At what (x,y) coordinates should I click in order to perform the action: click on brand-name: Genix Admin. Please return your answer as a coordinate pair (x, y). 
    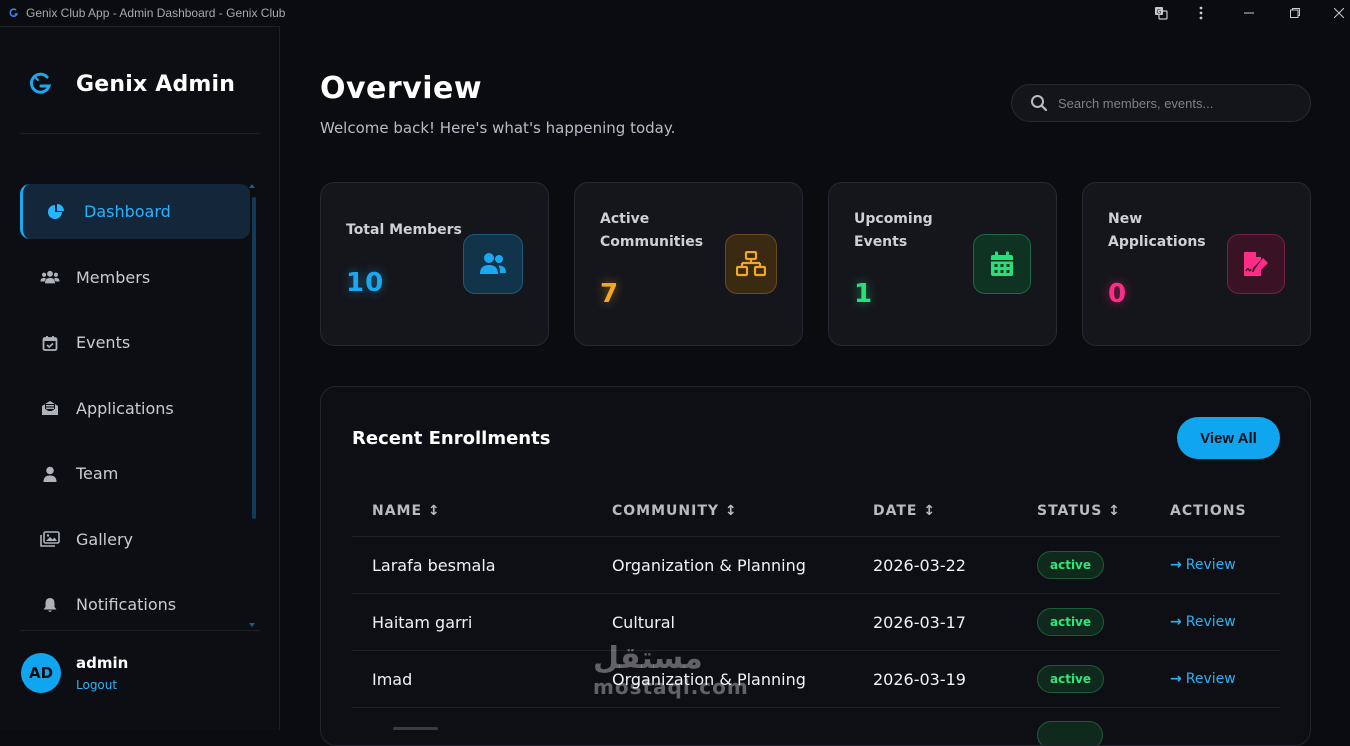
    Looking at the image, I should click on (156, 84).